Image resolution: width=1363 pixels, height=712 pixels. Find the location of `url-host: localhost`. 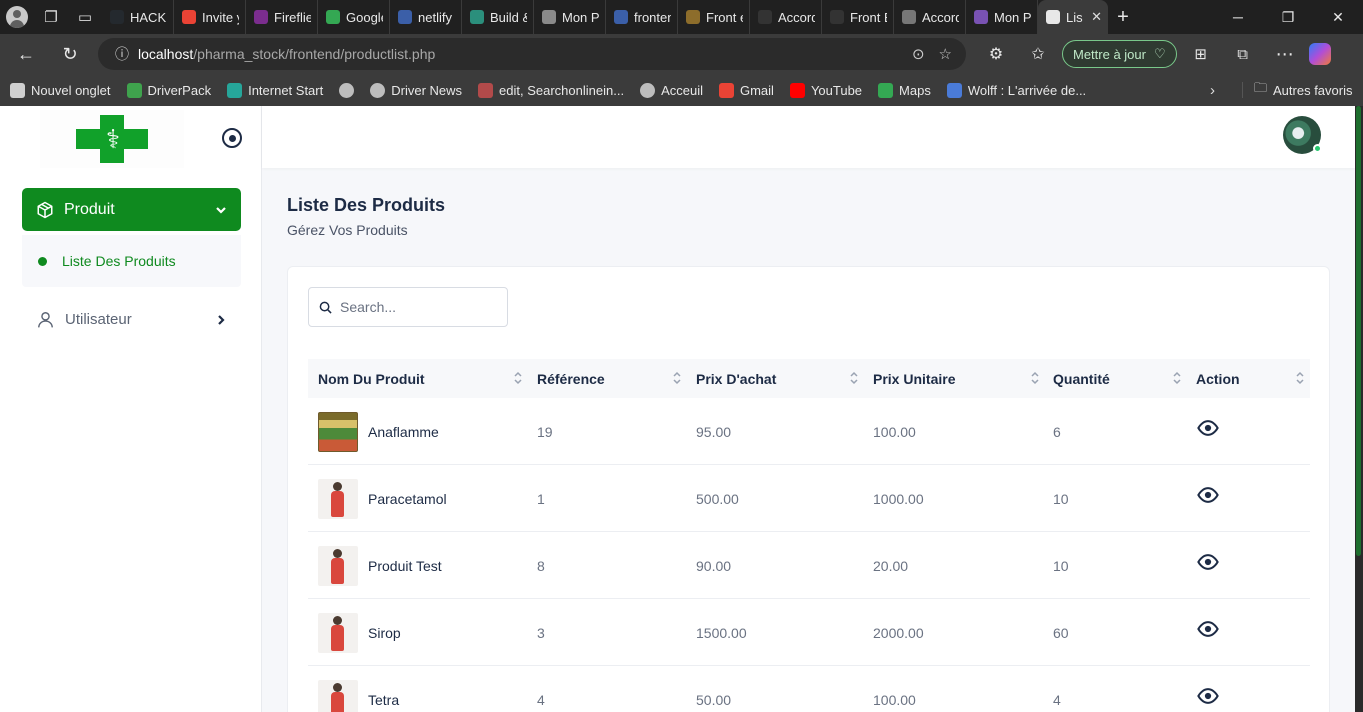

url-host: localhost is located at coordinates (166, 54).